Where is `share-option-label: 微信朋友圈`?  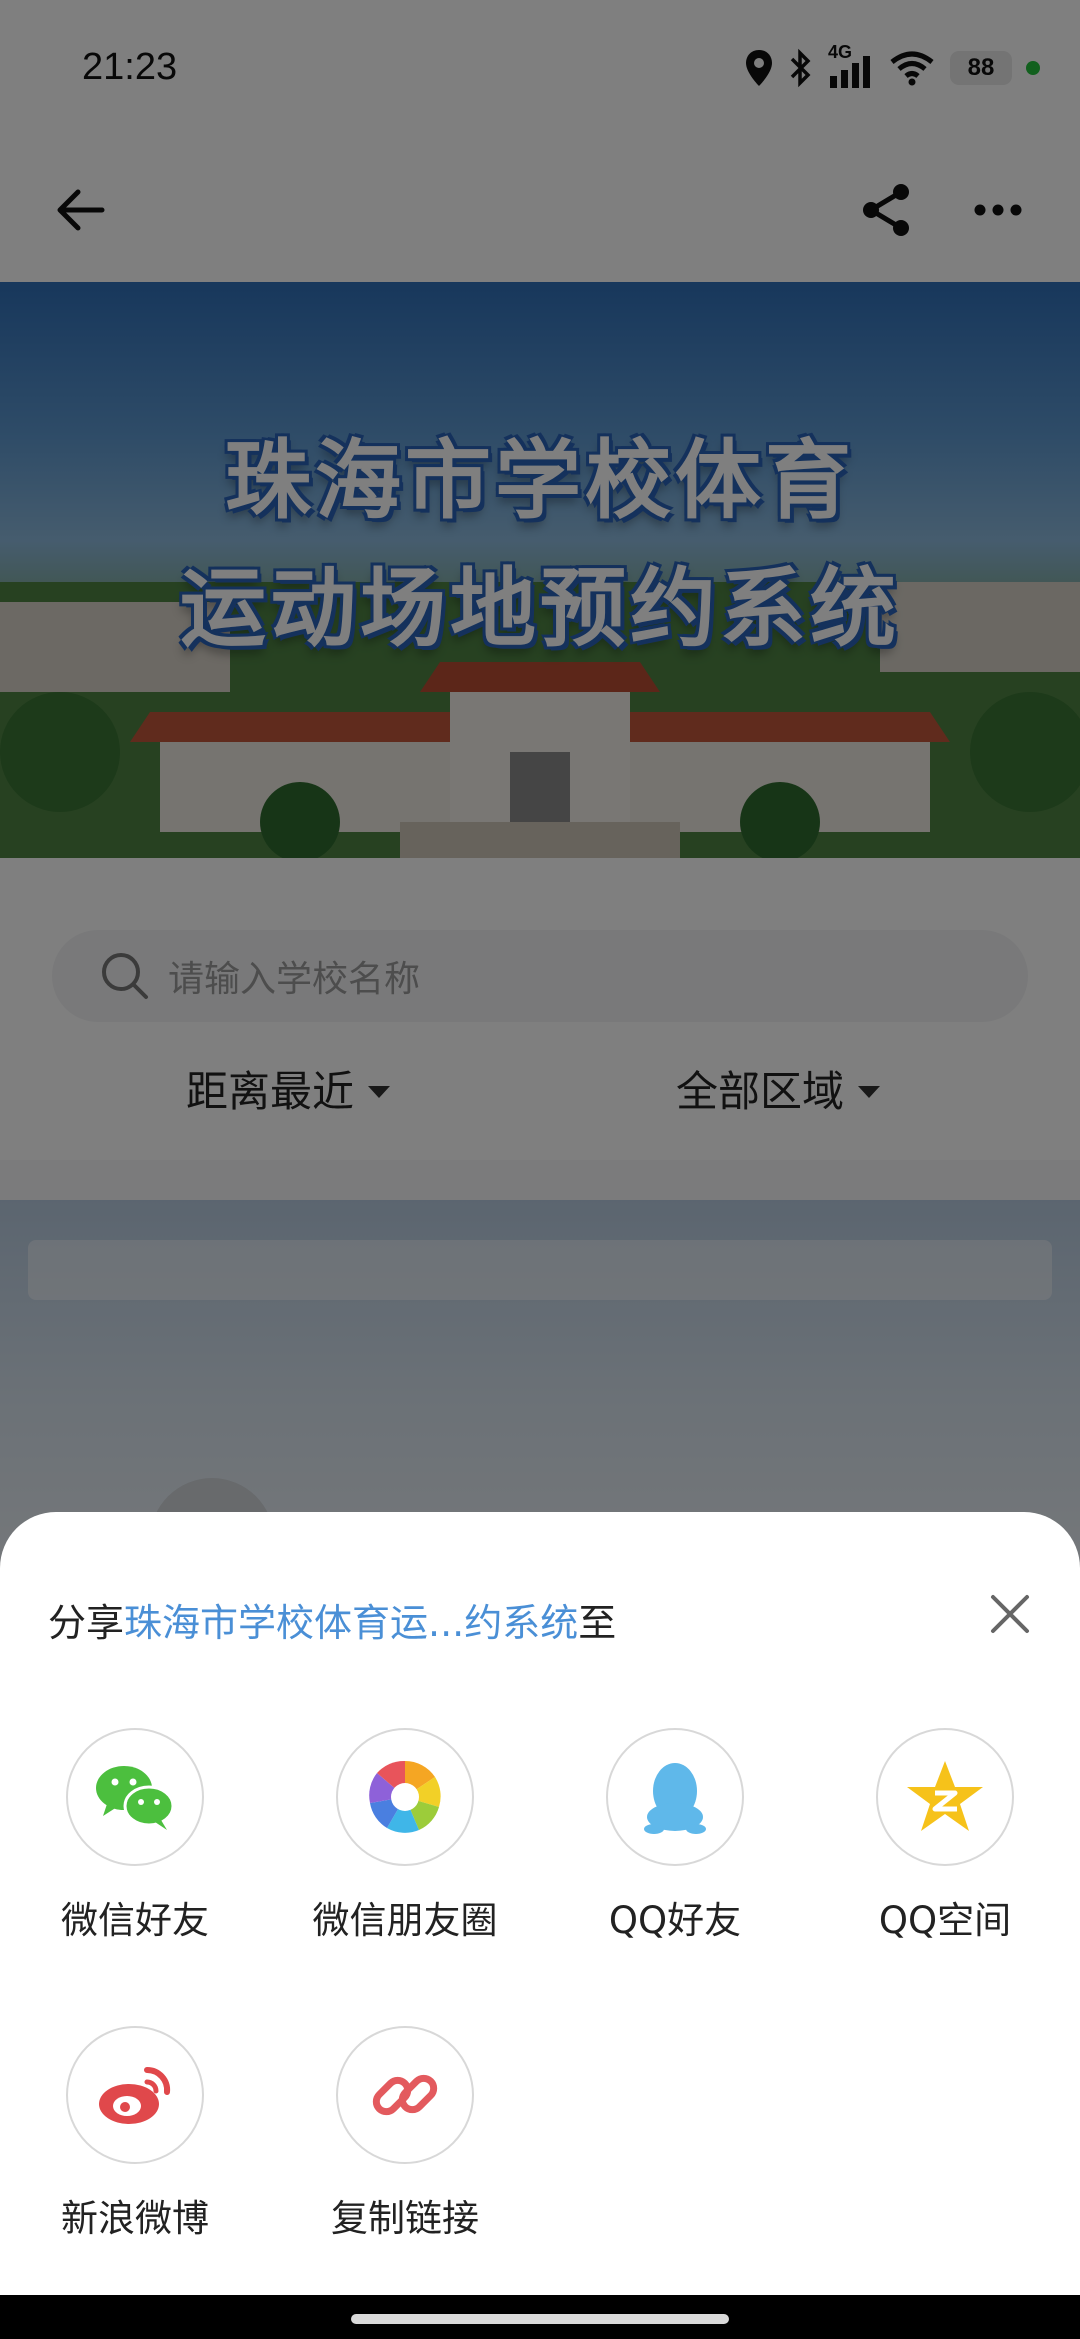
share-option-label: 微信朋友圈 is located at coordinates (405, 1920).